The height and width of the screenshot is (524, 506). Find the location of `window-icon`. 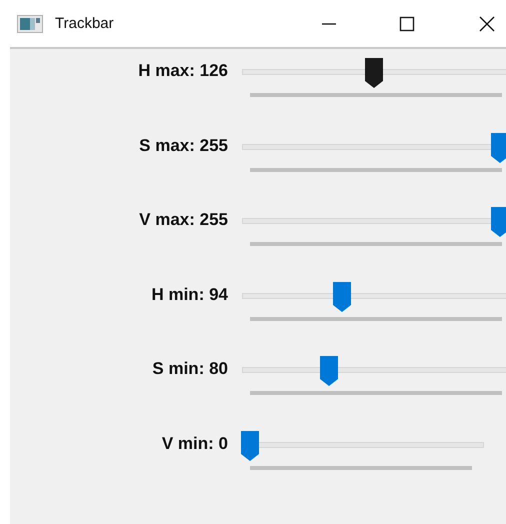

window-icon is located at coordinates (30, 23).